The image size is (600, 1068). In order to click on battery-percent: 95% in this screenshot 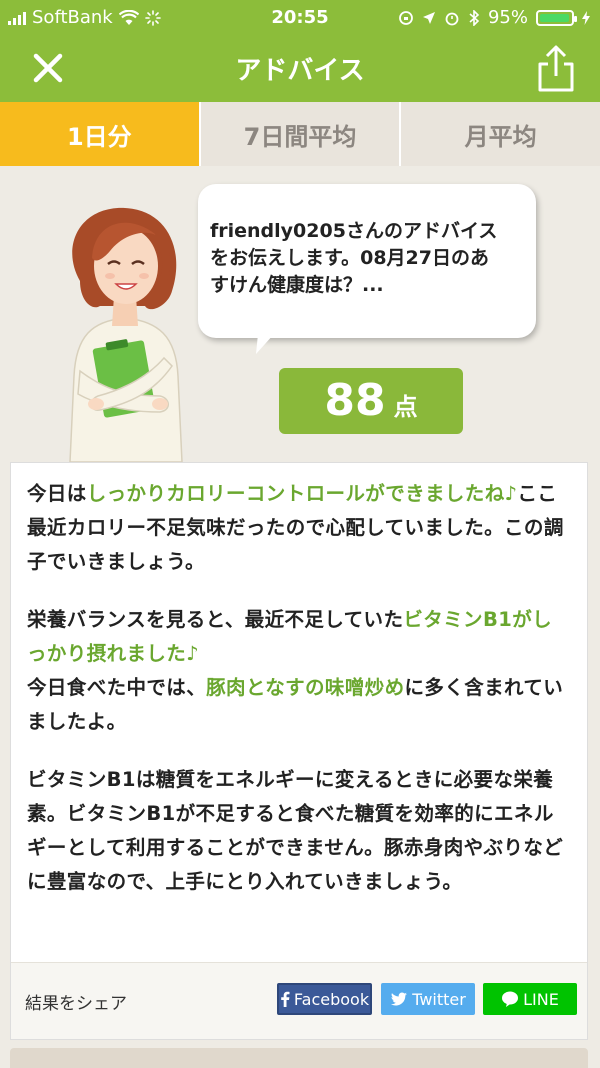, I will do `click(507, 17)`.